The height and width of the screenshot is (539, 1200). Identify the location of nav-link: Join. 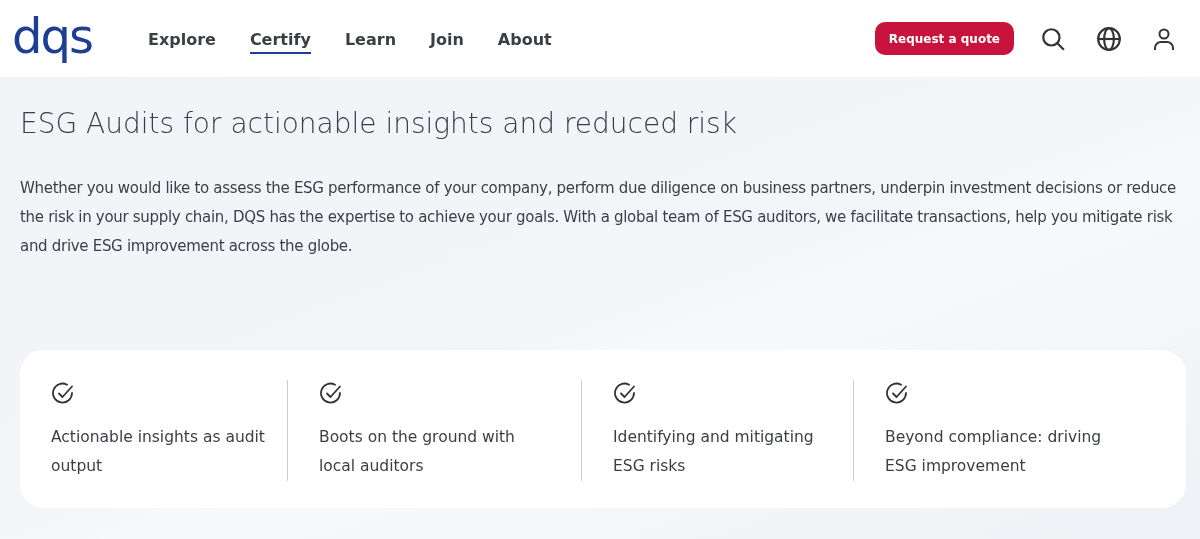
(447, 38).